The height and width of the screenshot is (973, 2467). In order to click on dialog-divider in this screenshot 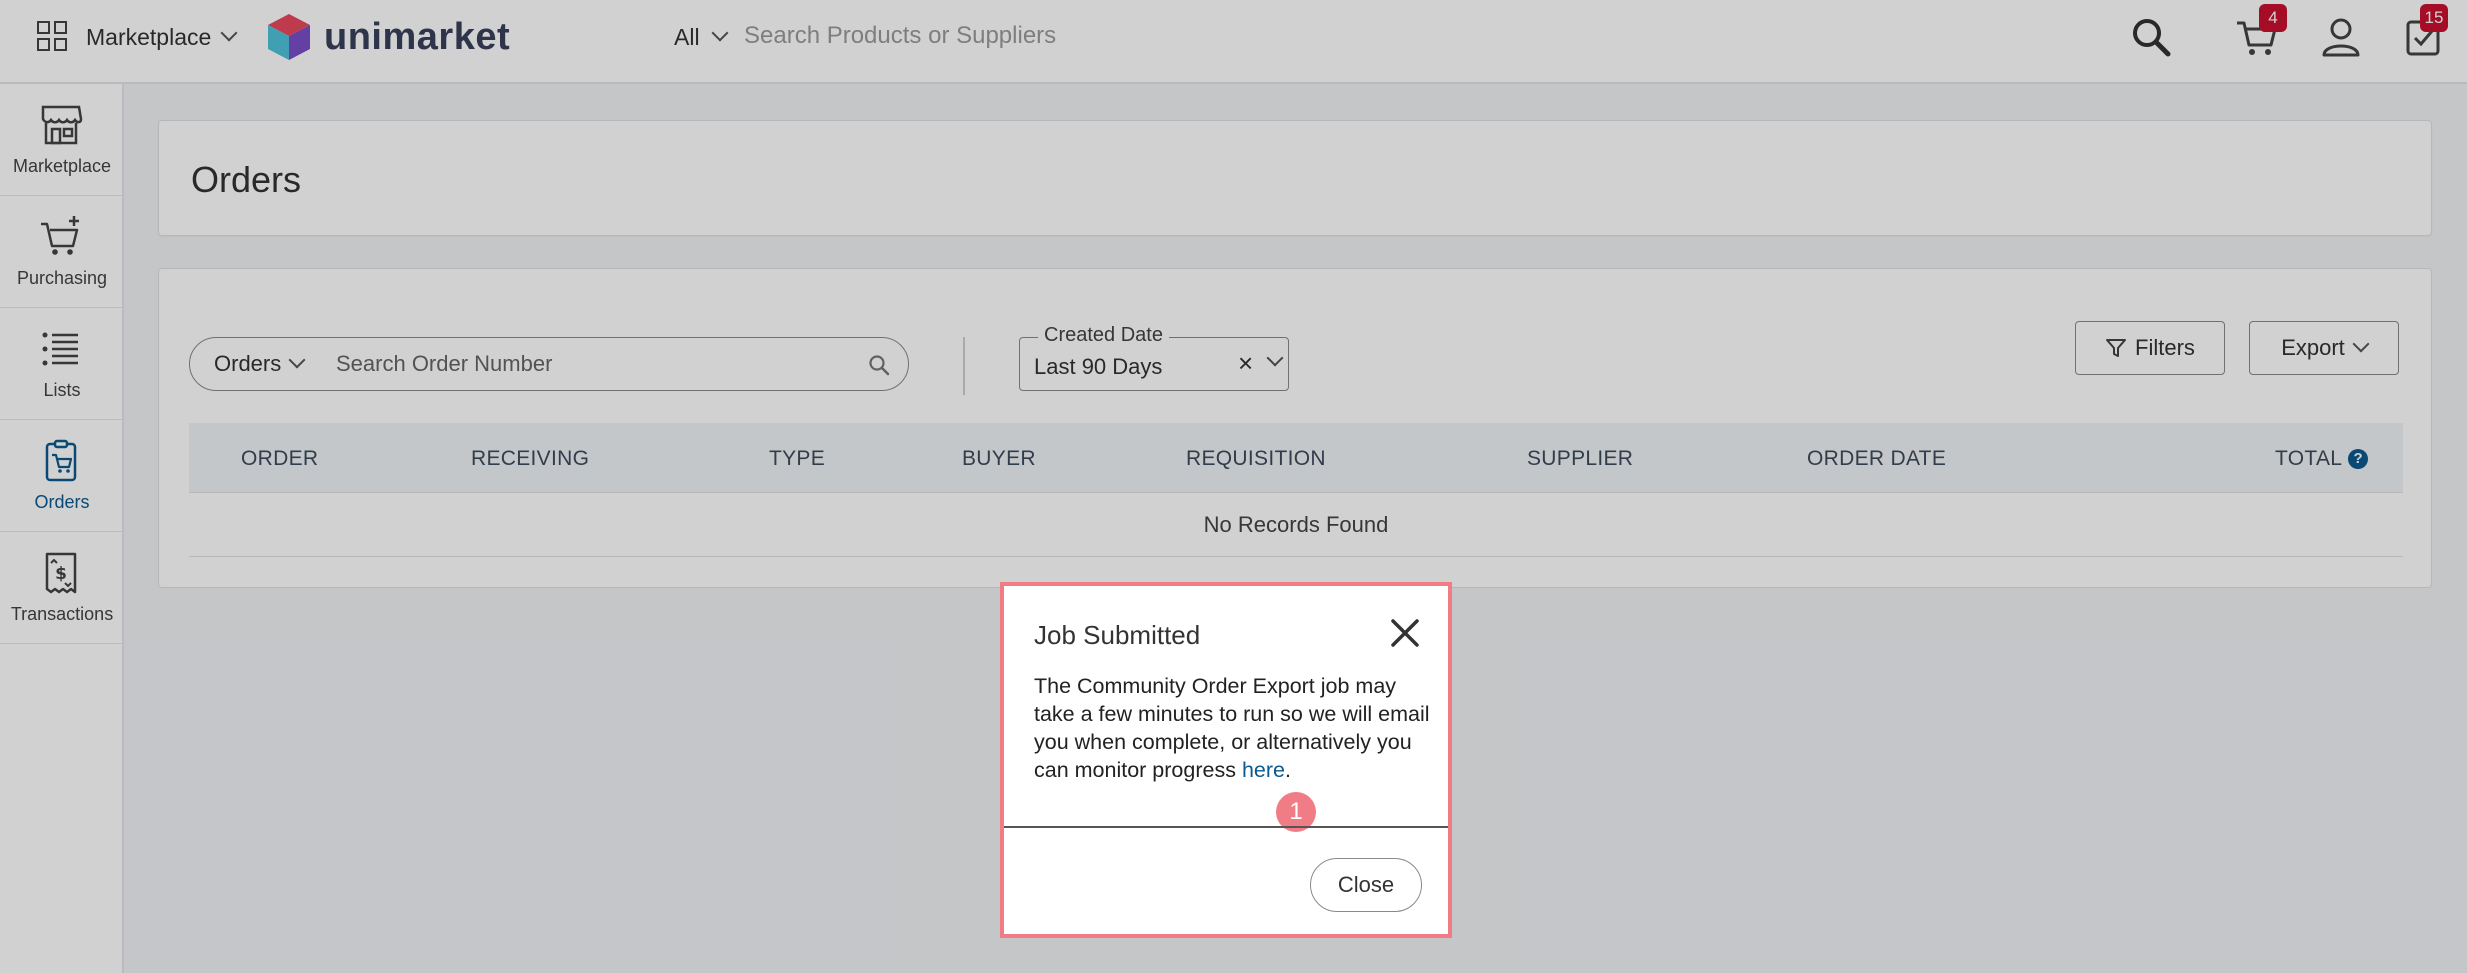, I will do `click(1226, 827)`.